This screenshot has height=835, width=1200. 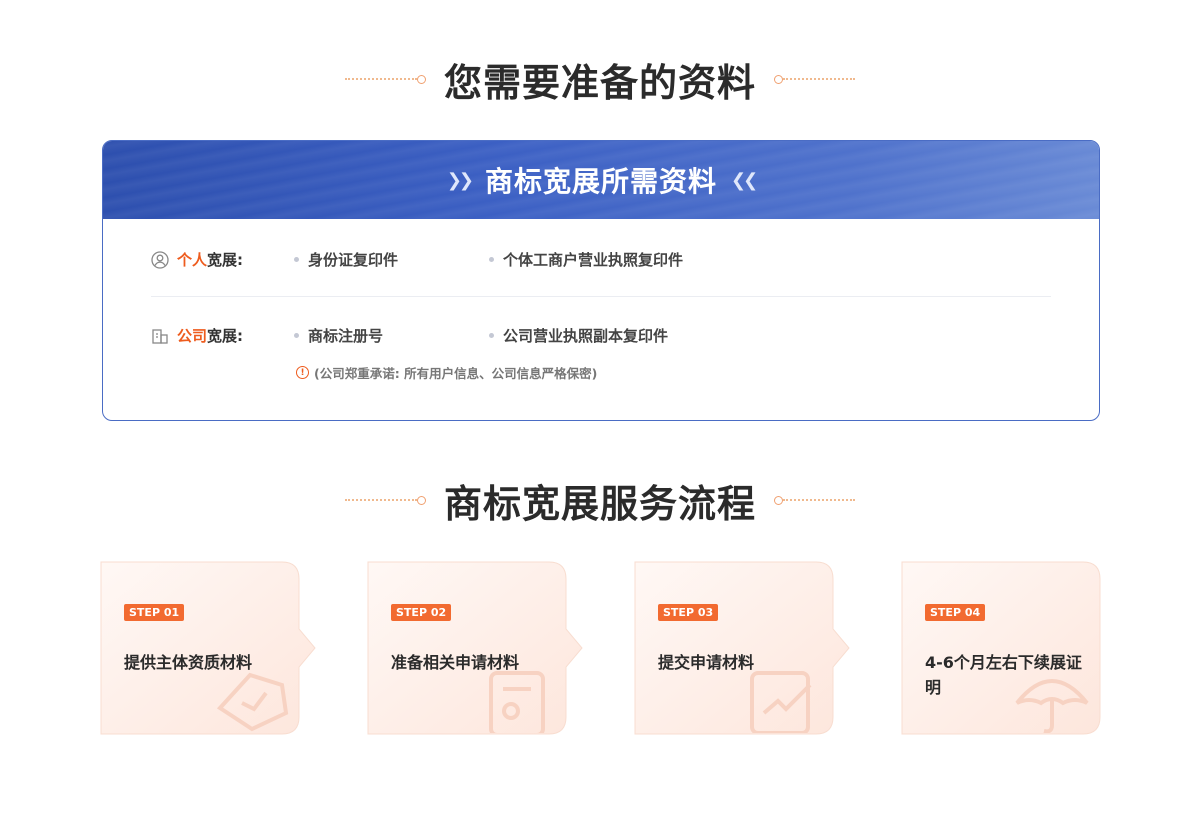 I want to click on building-icon, so click(x=160, y=336).